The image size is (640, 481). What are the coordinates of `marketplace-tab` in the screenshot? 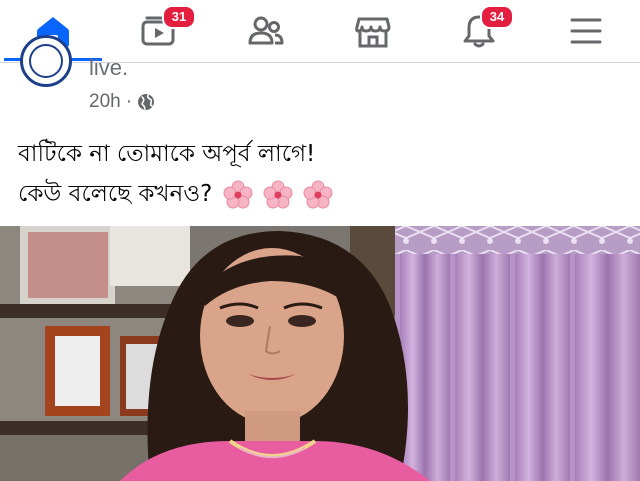 It's located at (373, 31).